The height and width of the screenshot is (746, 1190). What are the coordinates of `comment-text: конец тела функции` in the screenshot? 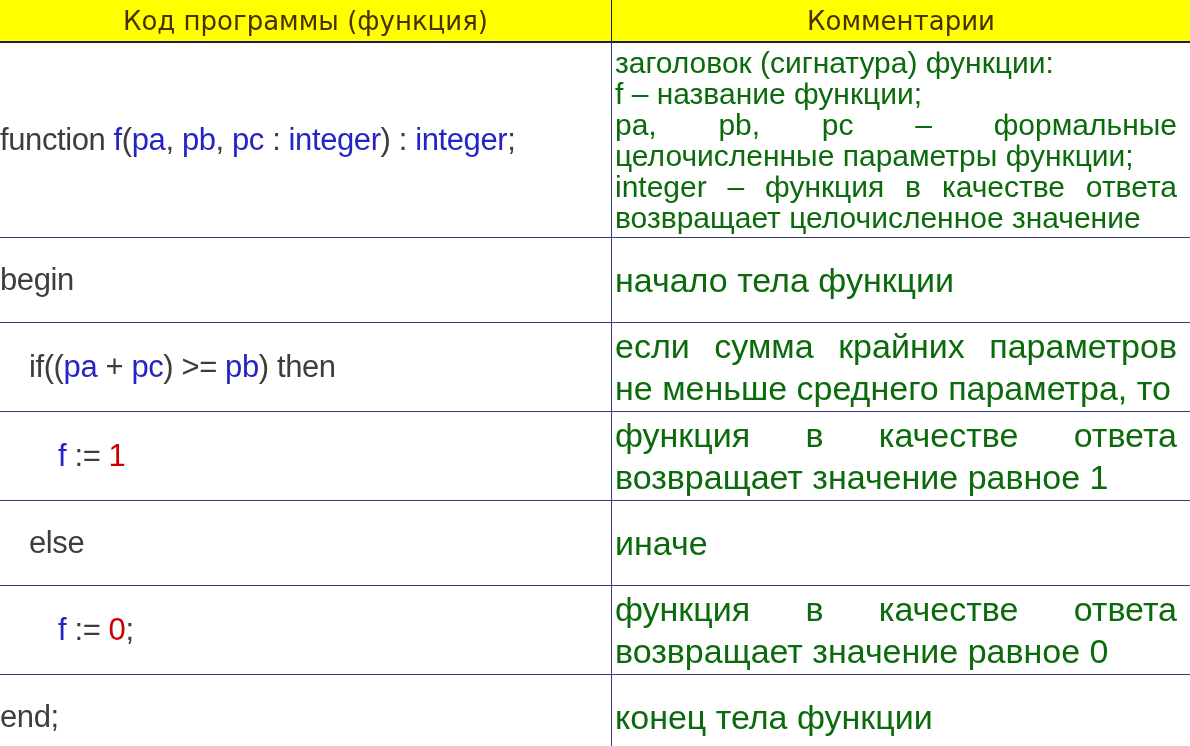 It's located at (774, 717).